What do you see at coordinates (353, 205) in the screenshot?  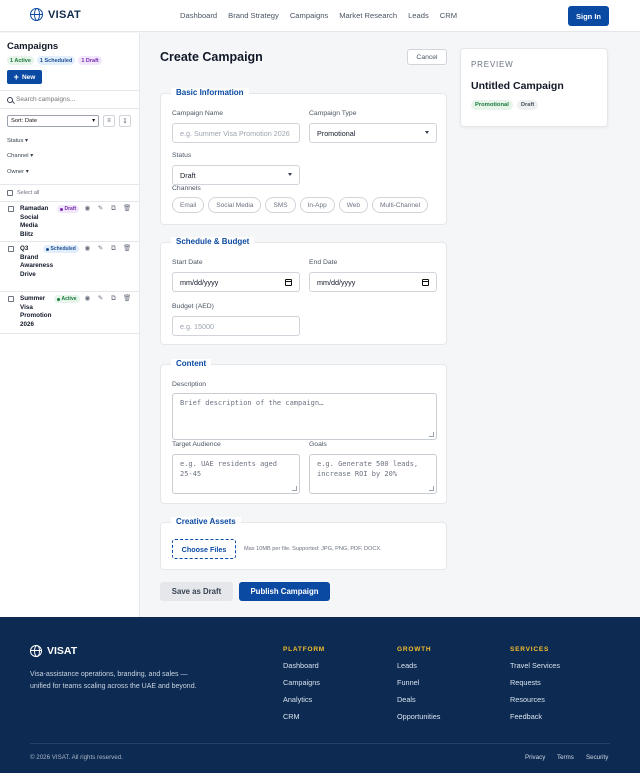 I see `channel-chip-web: Web` at bounding box center [353, 205].